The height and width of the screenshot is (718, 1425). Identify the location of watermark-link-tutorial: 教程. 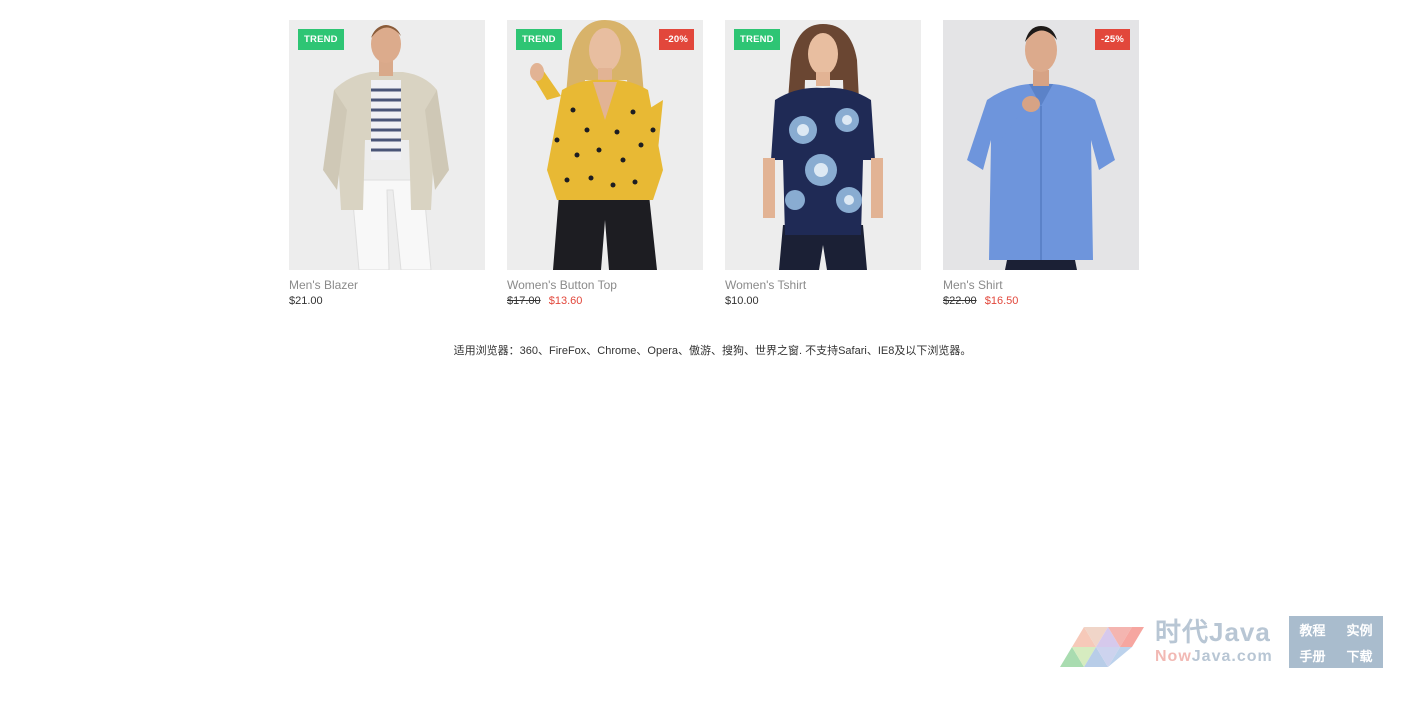
(1312, 629).